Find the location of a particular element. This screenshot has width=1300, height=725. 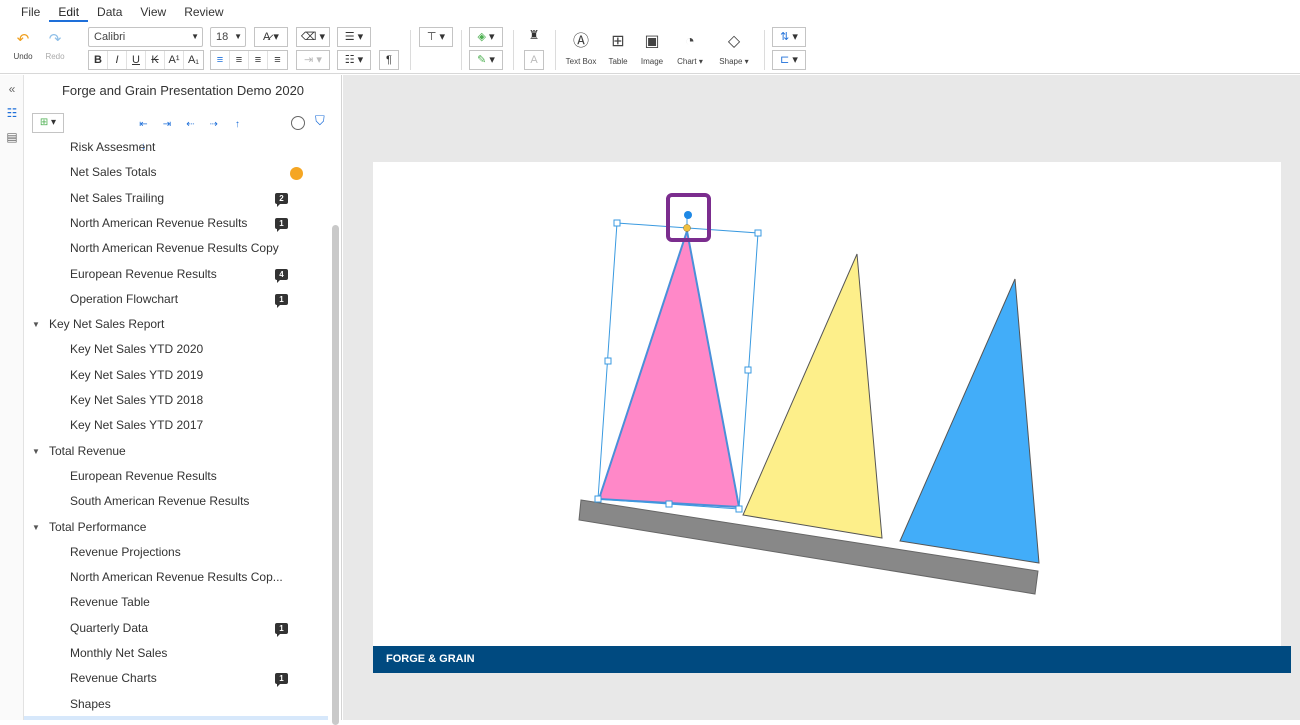

undo-button: ↶ Undo is located at coordinates (23, 48).